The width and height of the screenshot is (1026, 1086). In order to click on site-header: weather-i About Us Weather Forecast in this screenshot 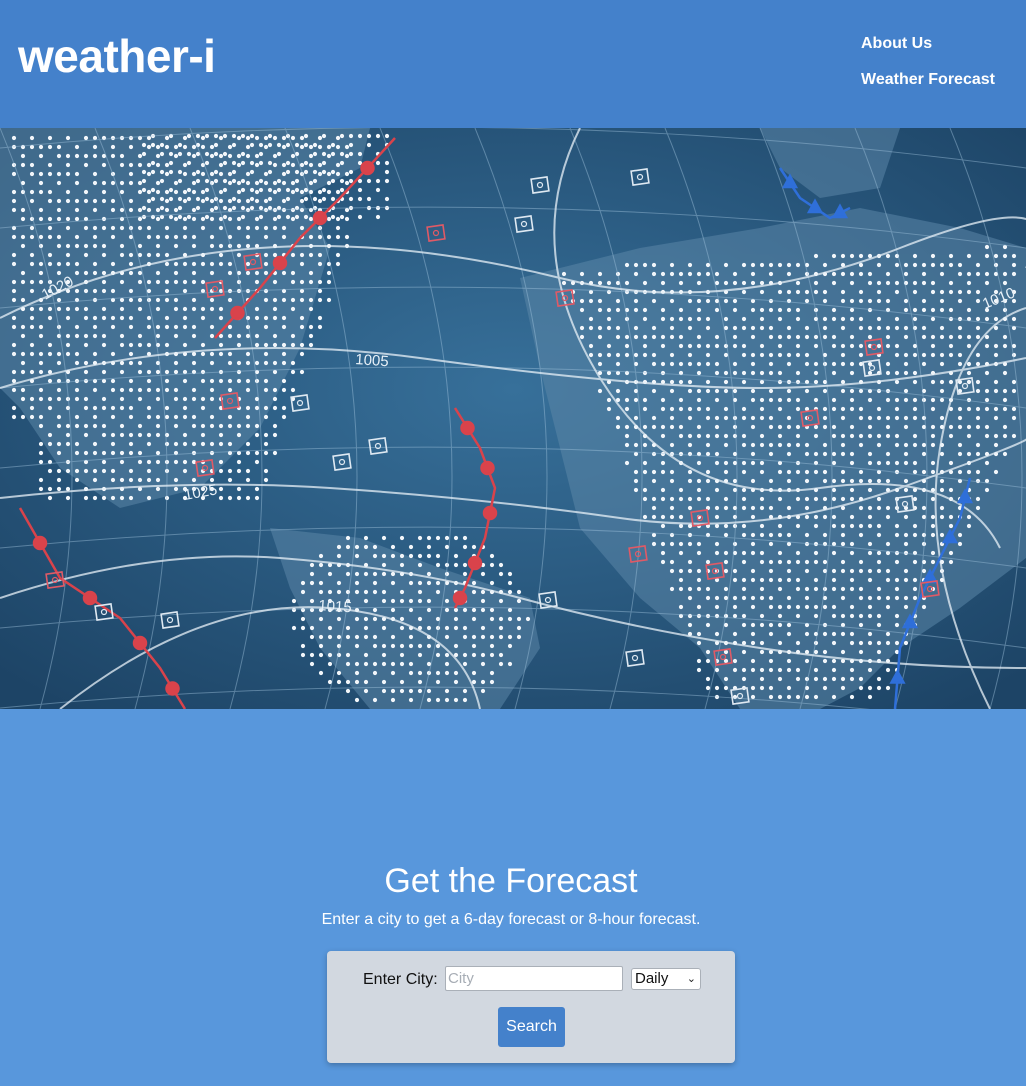, I will do `click(513, 64)`.